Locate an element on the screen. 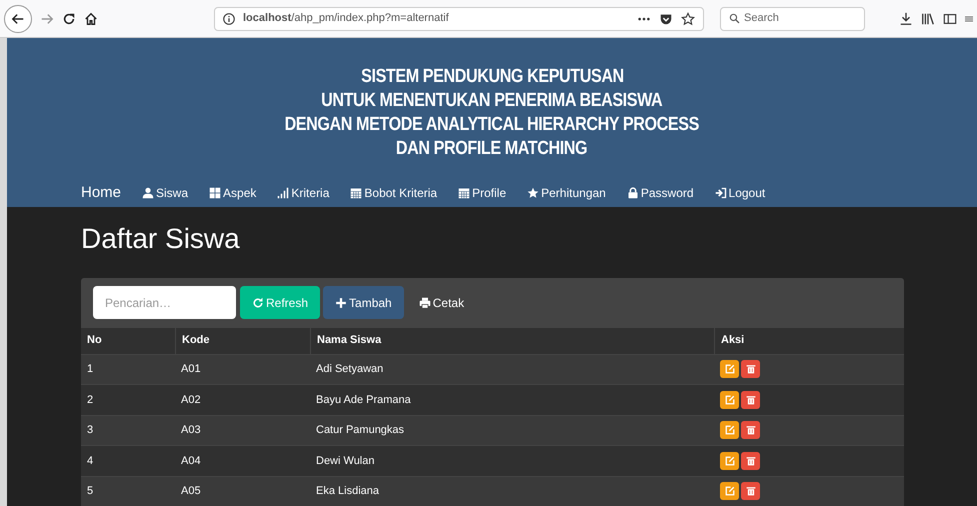 This screenshot has height=506, width=977. nav-link: Logout is located at coordinates (740, 193).